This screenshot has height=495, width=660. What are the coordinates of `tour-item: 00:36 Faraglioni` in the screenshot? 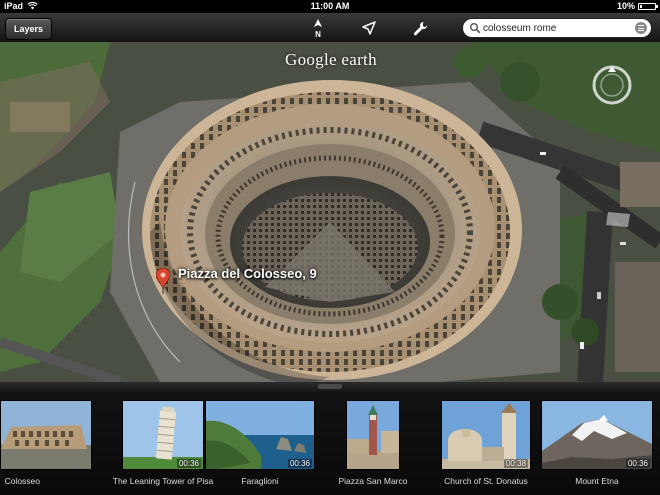 It's located at (260, 445).